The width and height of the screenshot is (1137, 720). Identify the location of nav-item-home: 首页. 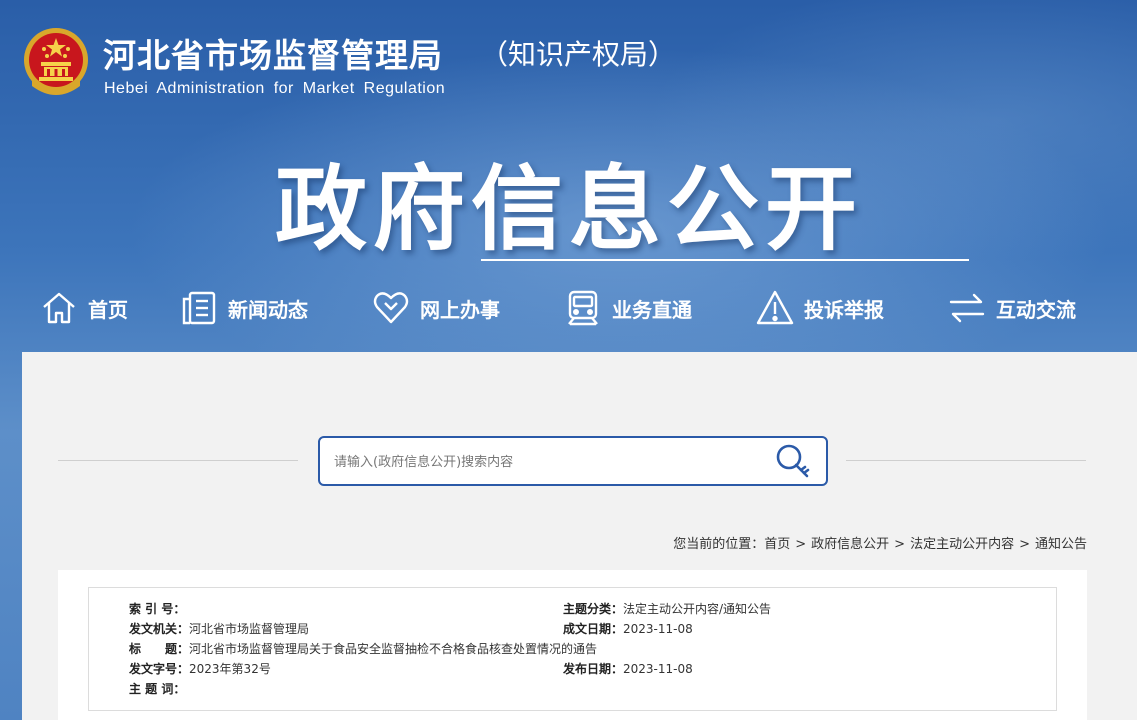
(84, 308).